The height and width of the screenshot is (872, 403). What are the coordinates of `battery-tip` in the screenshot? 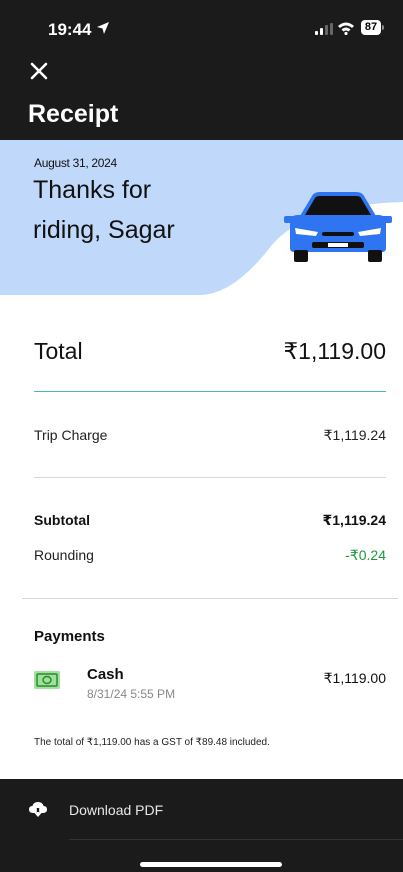 It's located at (383, 27).